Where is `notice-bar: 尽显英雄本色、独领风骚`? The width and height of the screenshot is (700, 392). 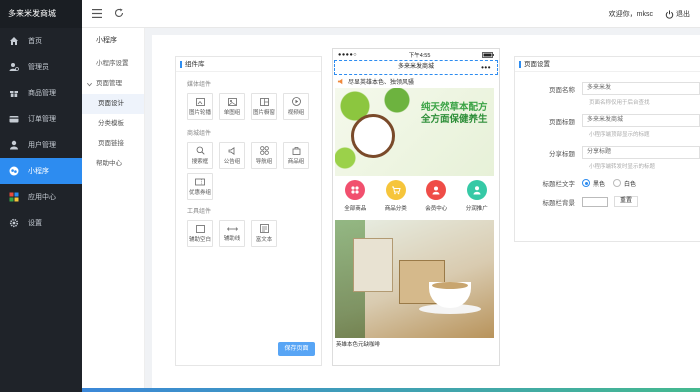 notice-bar: 尽显英雄本色、独领风骚 is located at coordinates (416, 81).